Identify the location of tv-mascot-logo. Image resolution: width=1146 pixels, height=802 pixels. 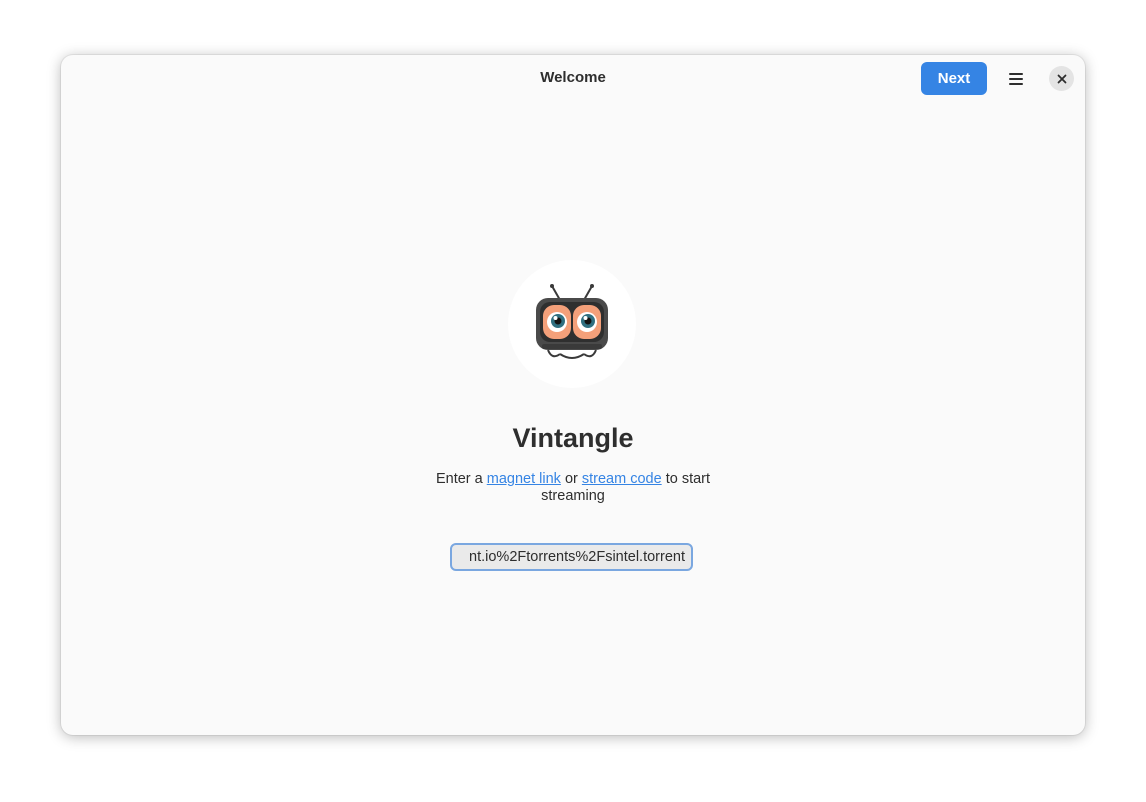
(572, 321).